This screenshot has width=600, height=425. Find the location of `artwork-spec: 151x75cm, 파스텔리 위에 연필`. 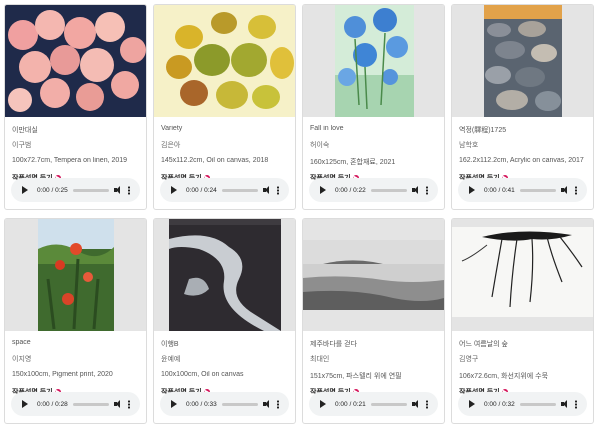

artwork-spec: 151x75cm, 파스텔리 위에 연필 is located at coordinates (356, 376).